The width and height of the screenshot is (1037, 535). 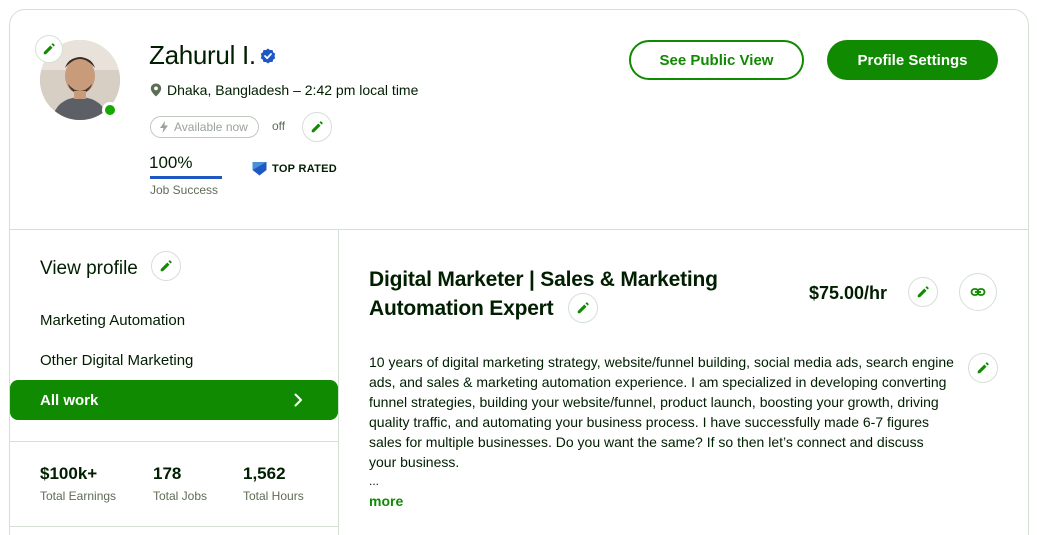 I want to click on edit-title-button, so click(x=583, y=308).